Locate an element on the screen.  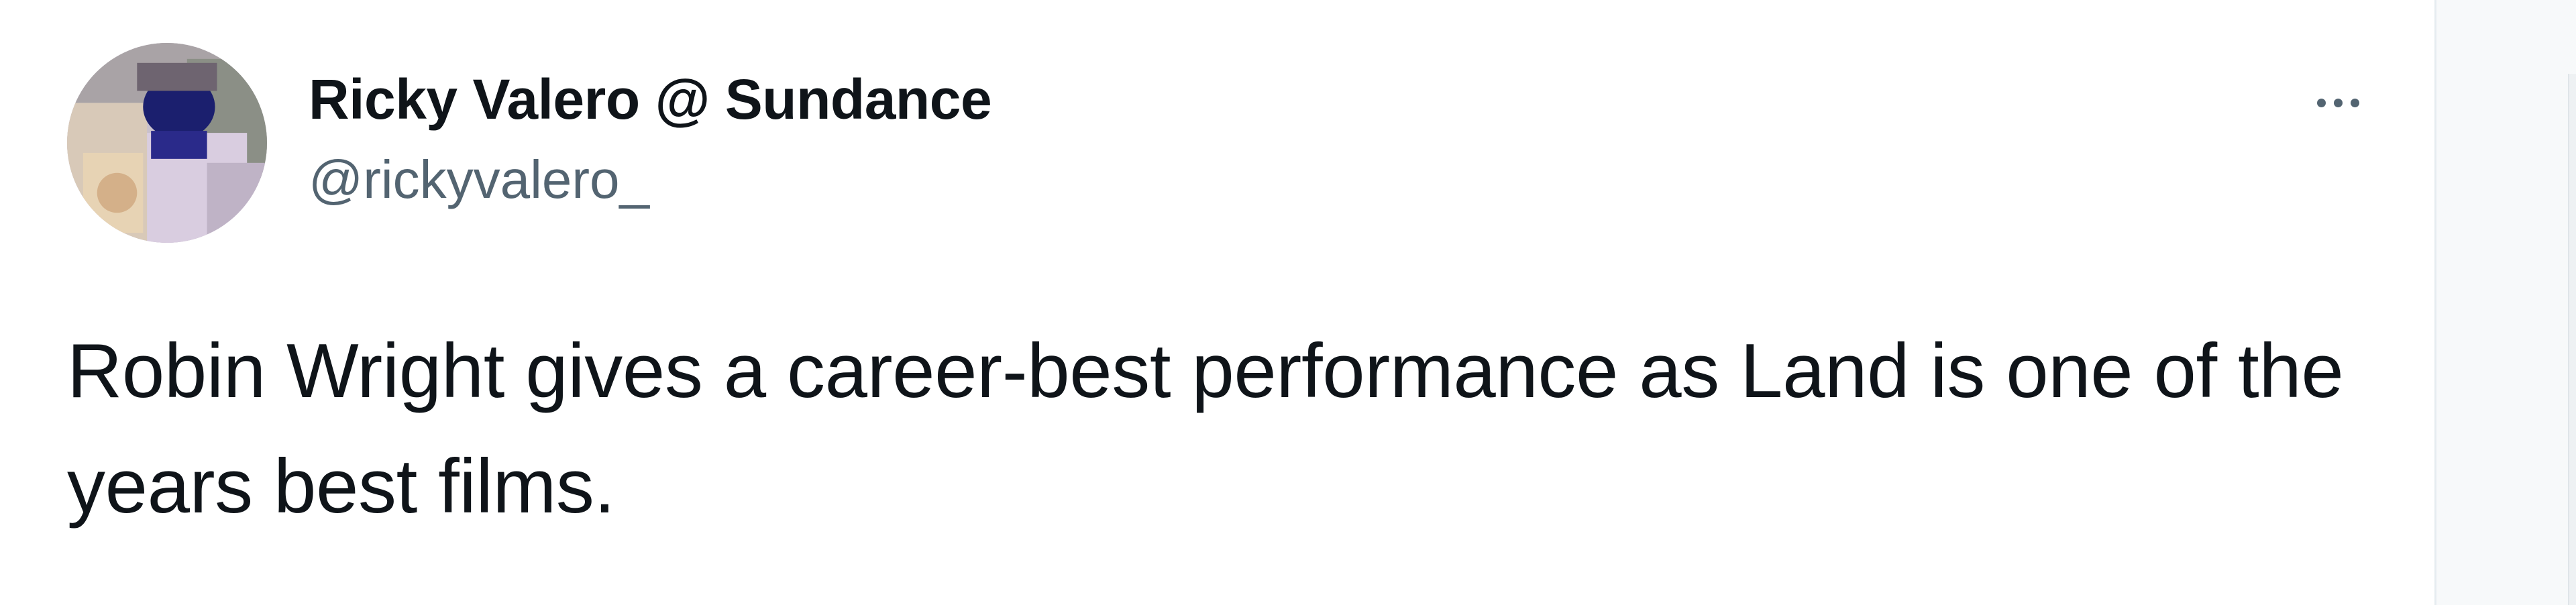
author-handle: @rickyvalero_ is located at coordinates (479, 180).